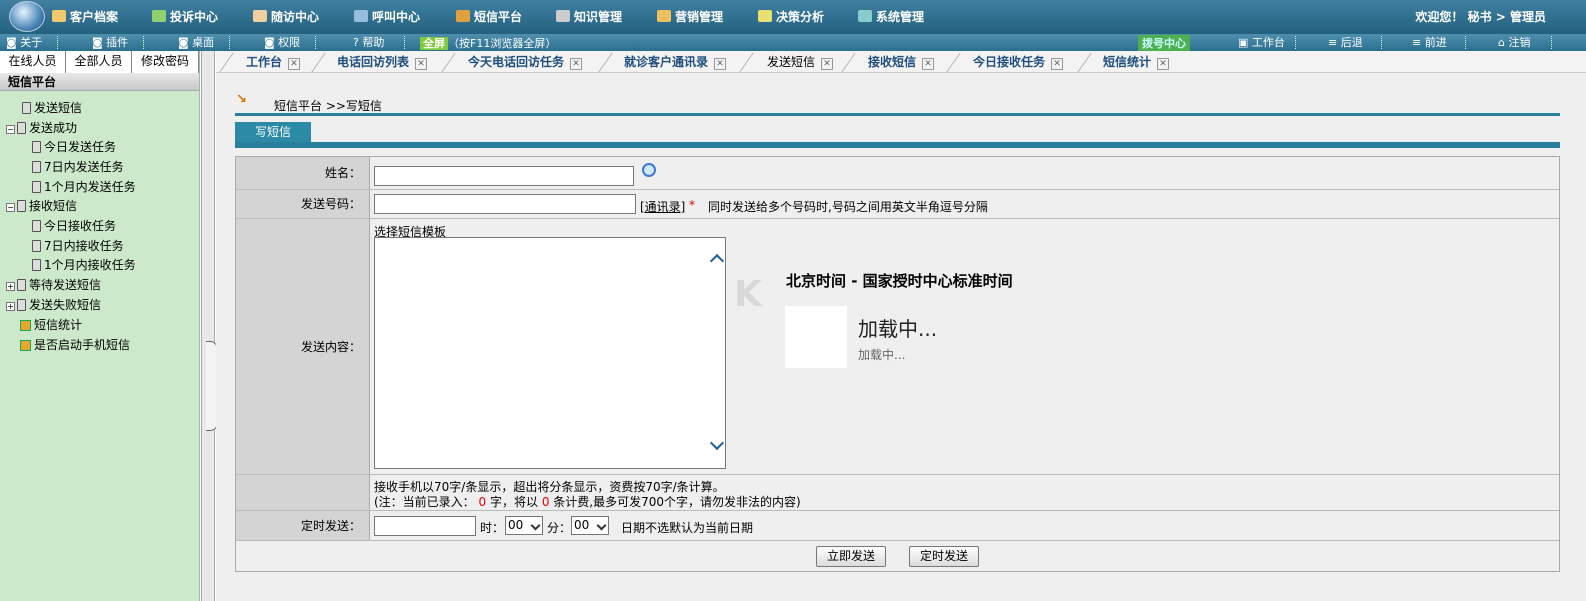 This screenshot has width=1586, height=601. I want to click on note-text: 字，将以, so click(513, 502).